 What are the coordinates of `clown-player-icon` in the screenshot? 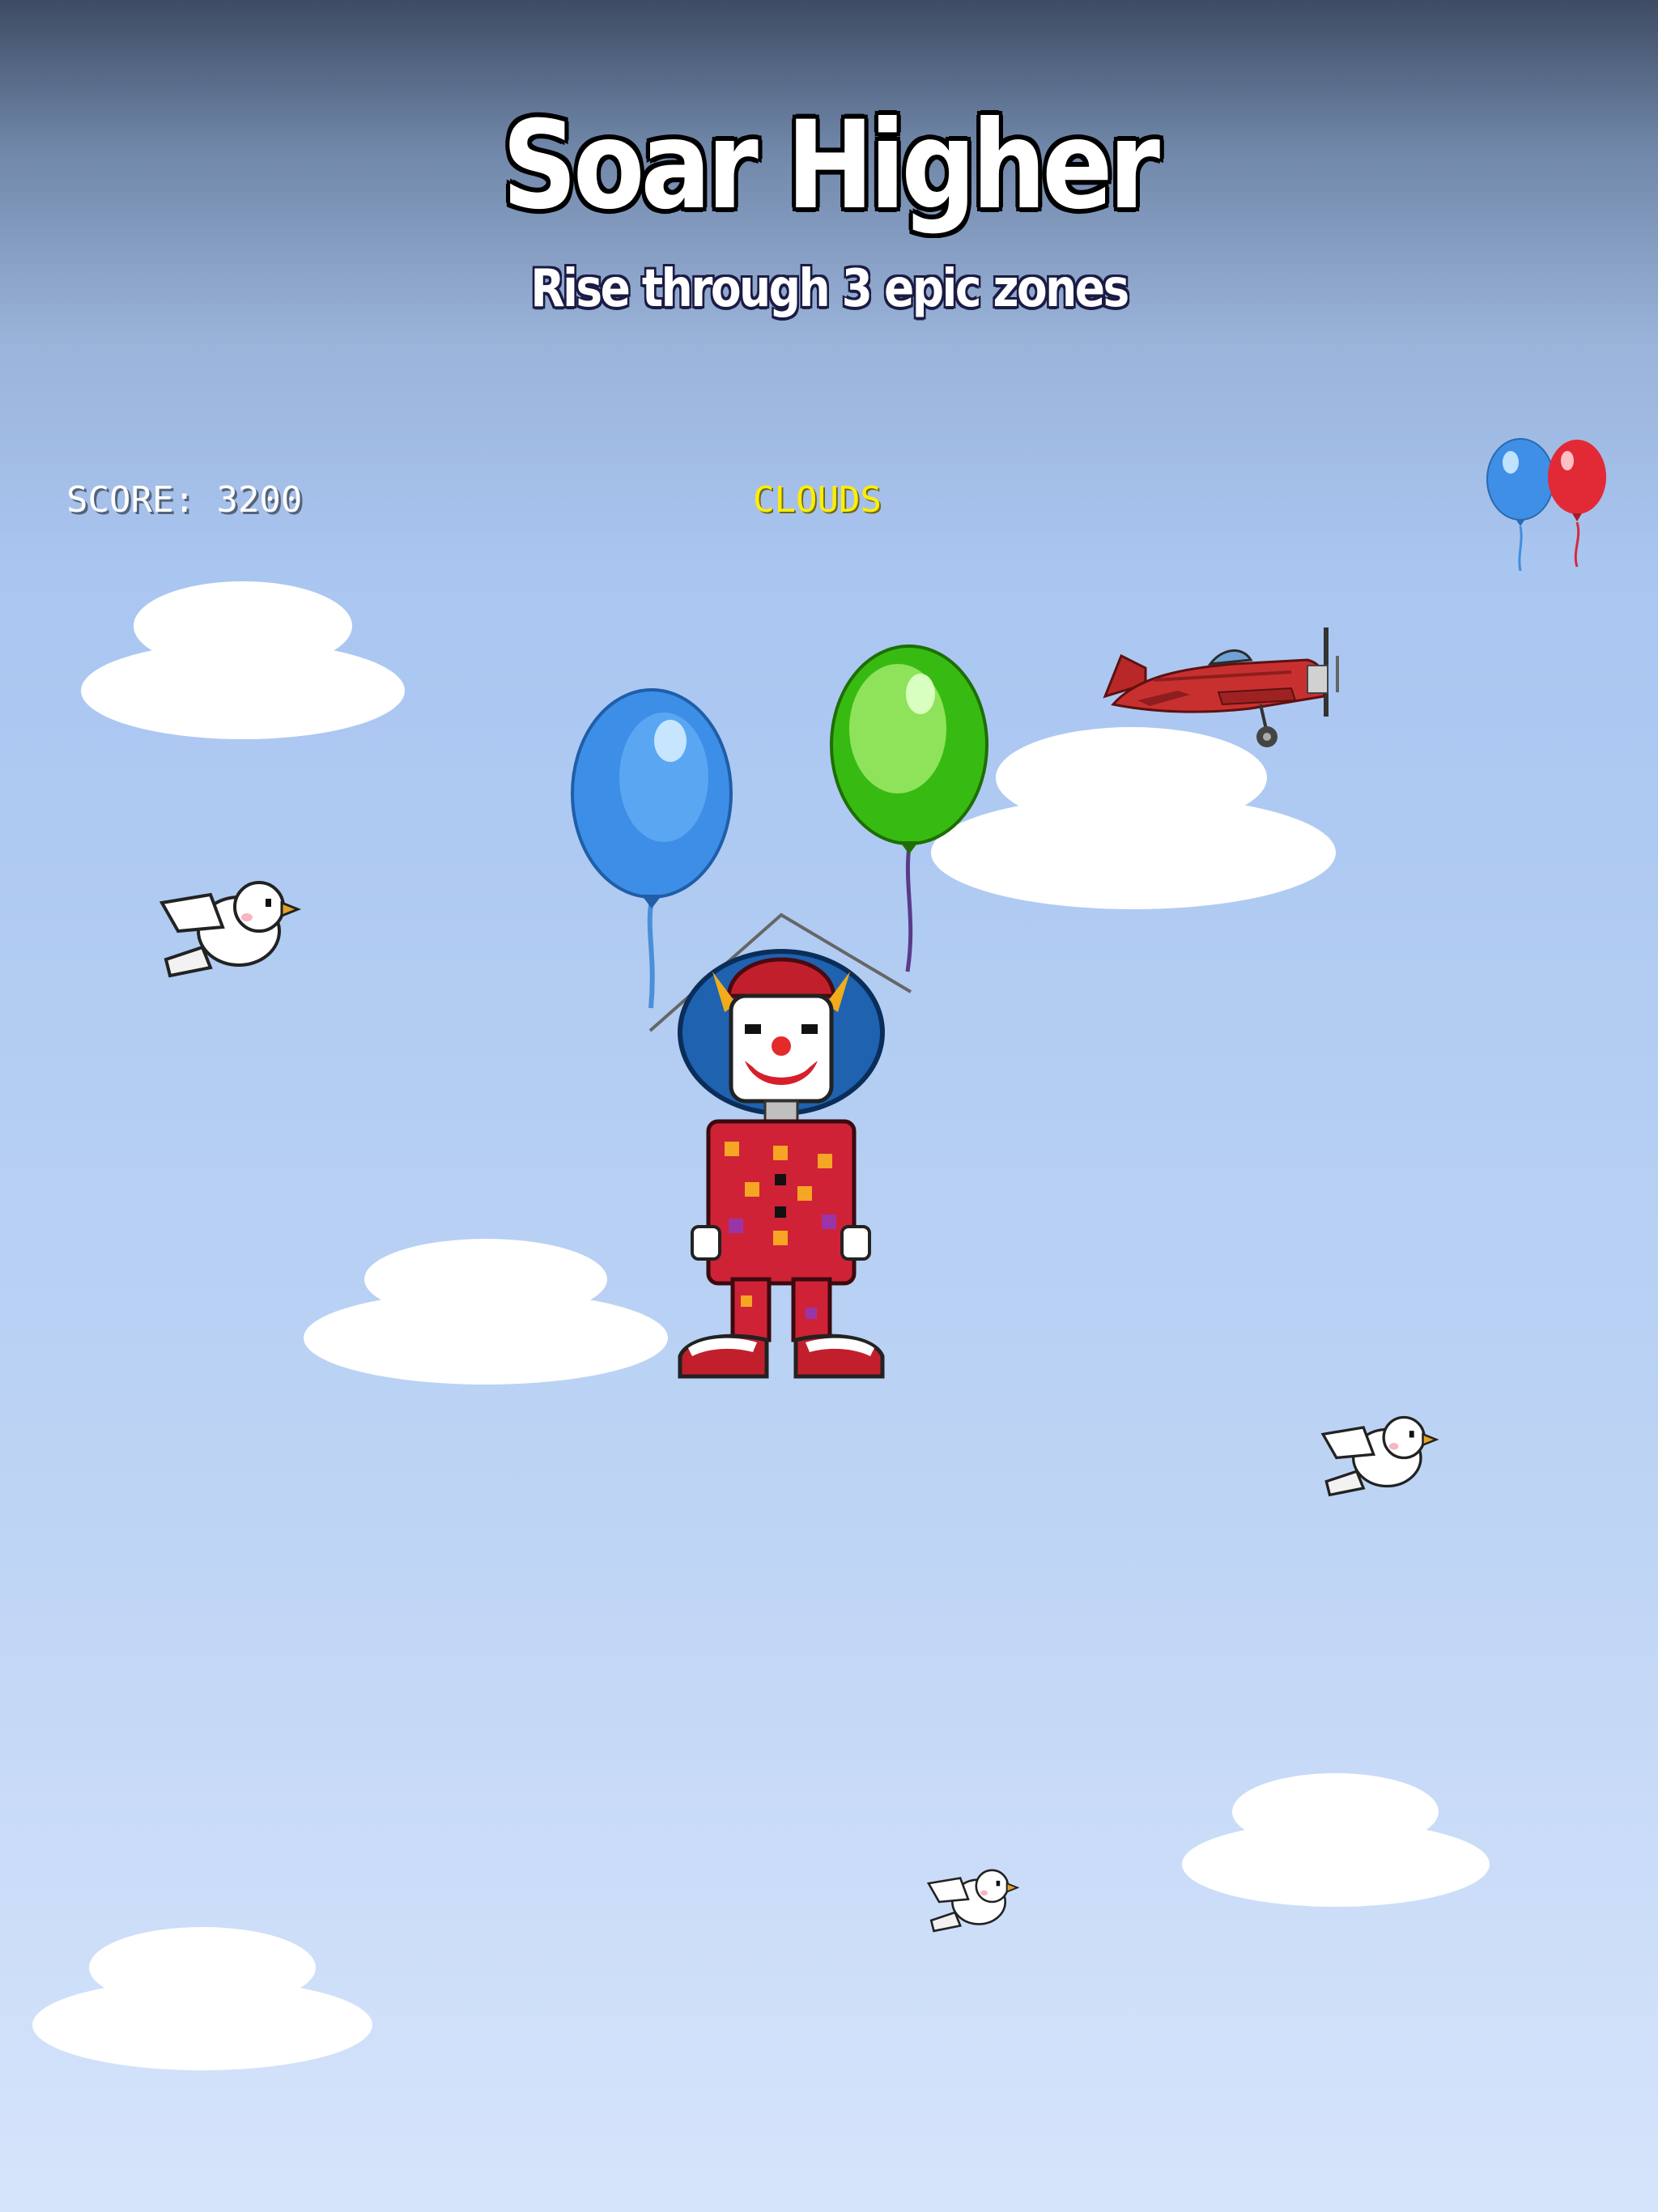 It's located at (781, 1164).